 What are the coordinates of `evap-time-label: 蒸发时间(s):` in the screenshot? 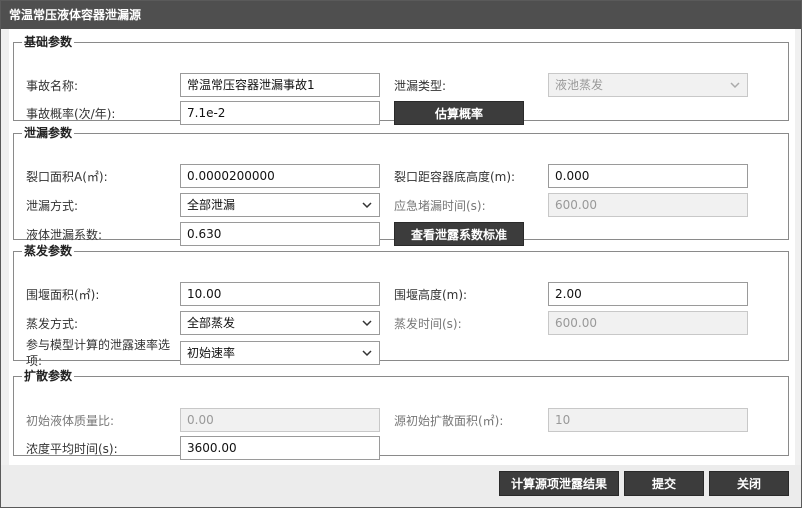 It's located at (428, 324).